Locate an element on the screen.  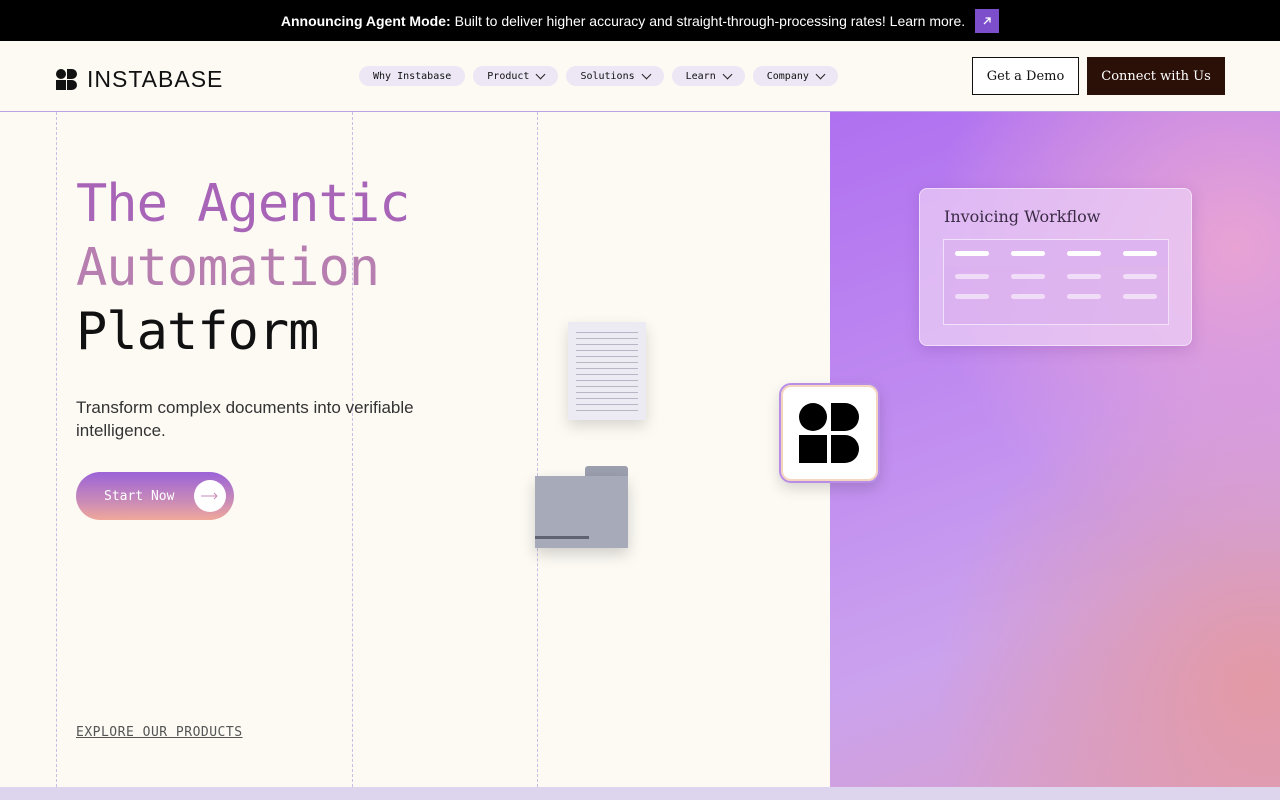
card-title: Invoicing Workflow is located at coordinates (1022, 216).